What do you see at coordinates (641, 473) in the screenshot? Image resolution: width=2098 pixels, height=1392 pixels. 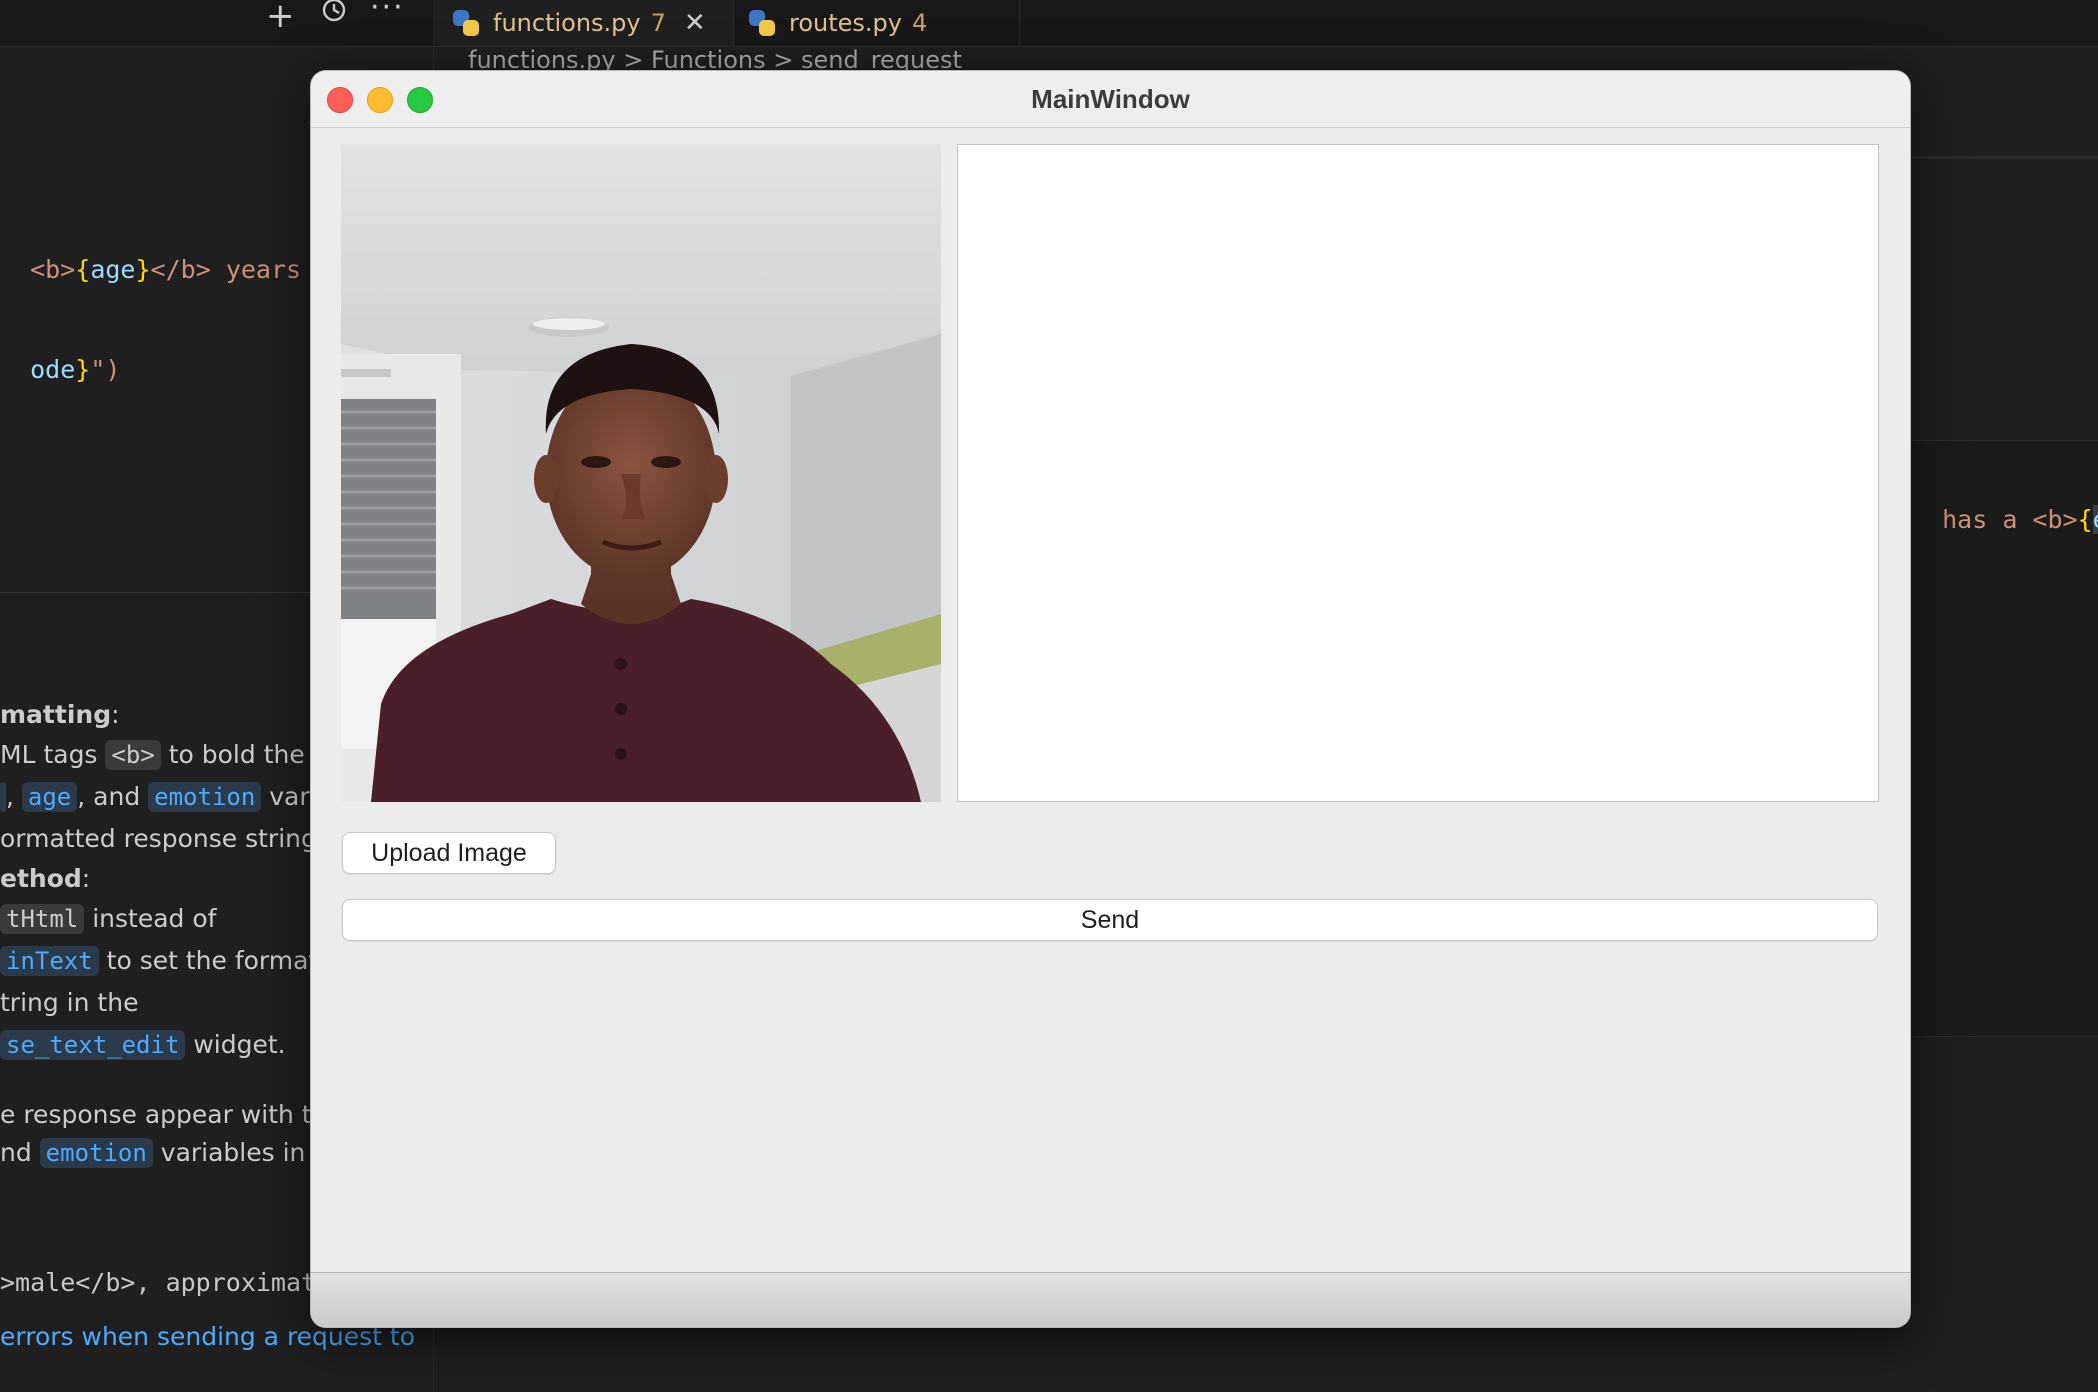 I see `uploaded-image-preview` at bounding box center [641, 473].